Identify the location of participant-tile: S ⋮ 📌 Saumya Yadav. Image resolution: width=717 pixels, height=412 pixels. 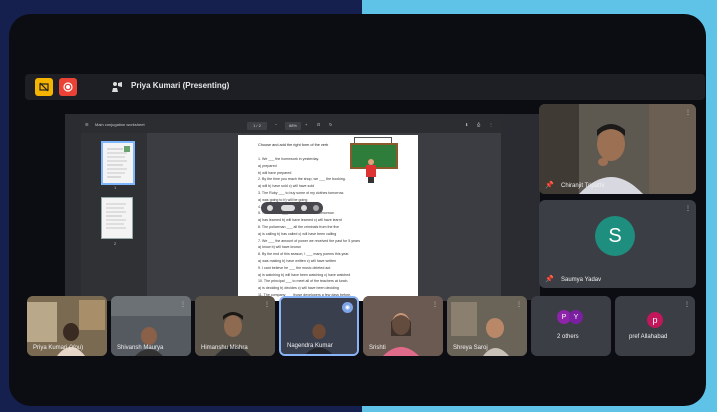
(617, 244).